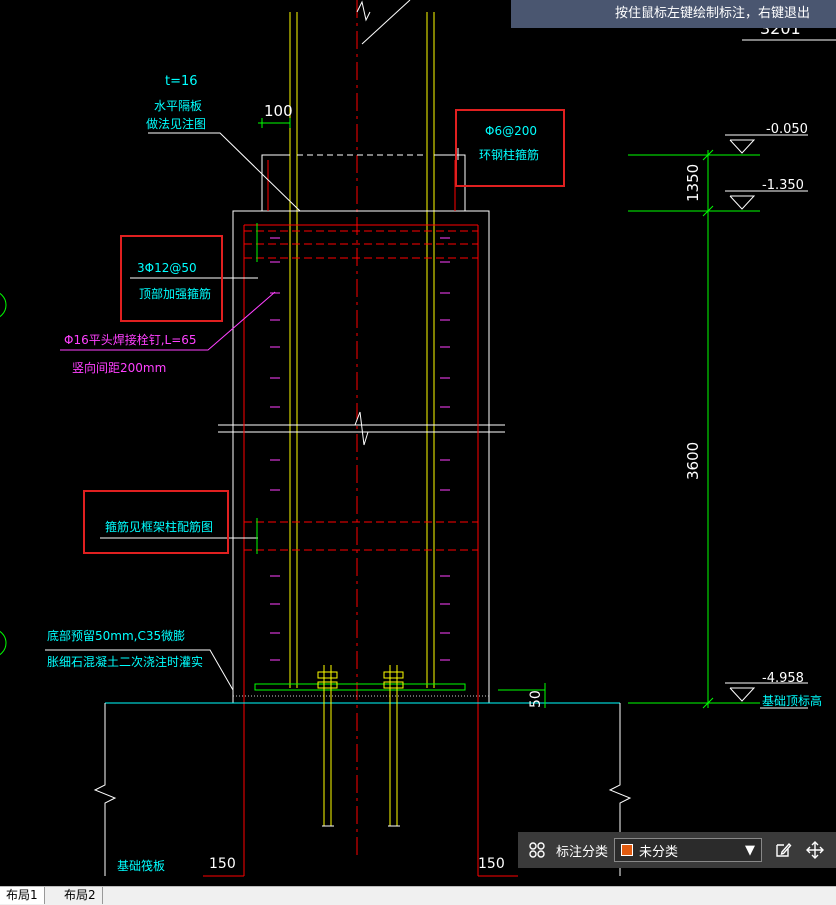 Image resolution: width=836 pixels, height=905 pixels. I want to click on edit-icon, so click(783, 850).